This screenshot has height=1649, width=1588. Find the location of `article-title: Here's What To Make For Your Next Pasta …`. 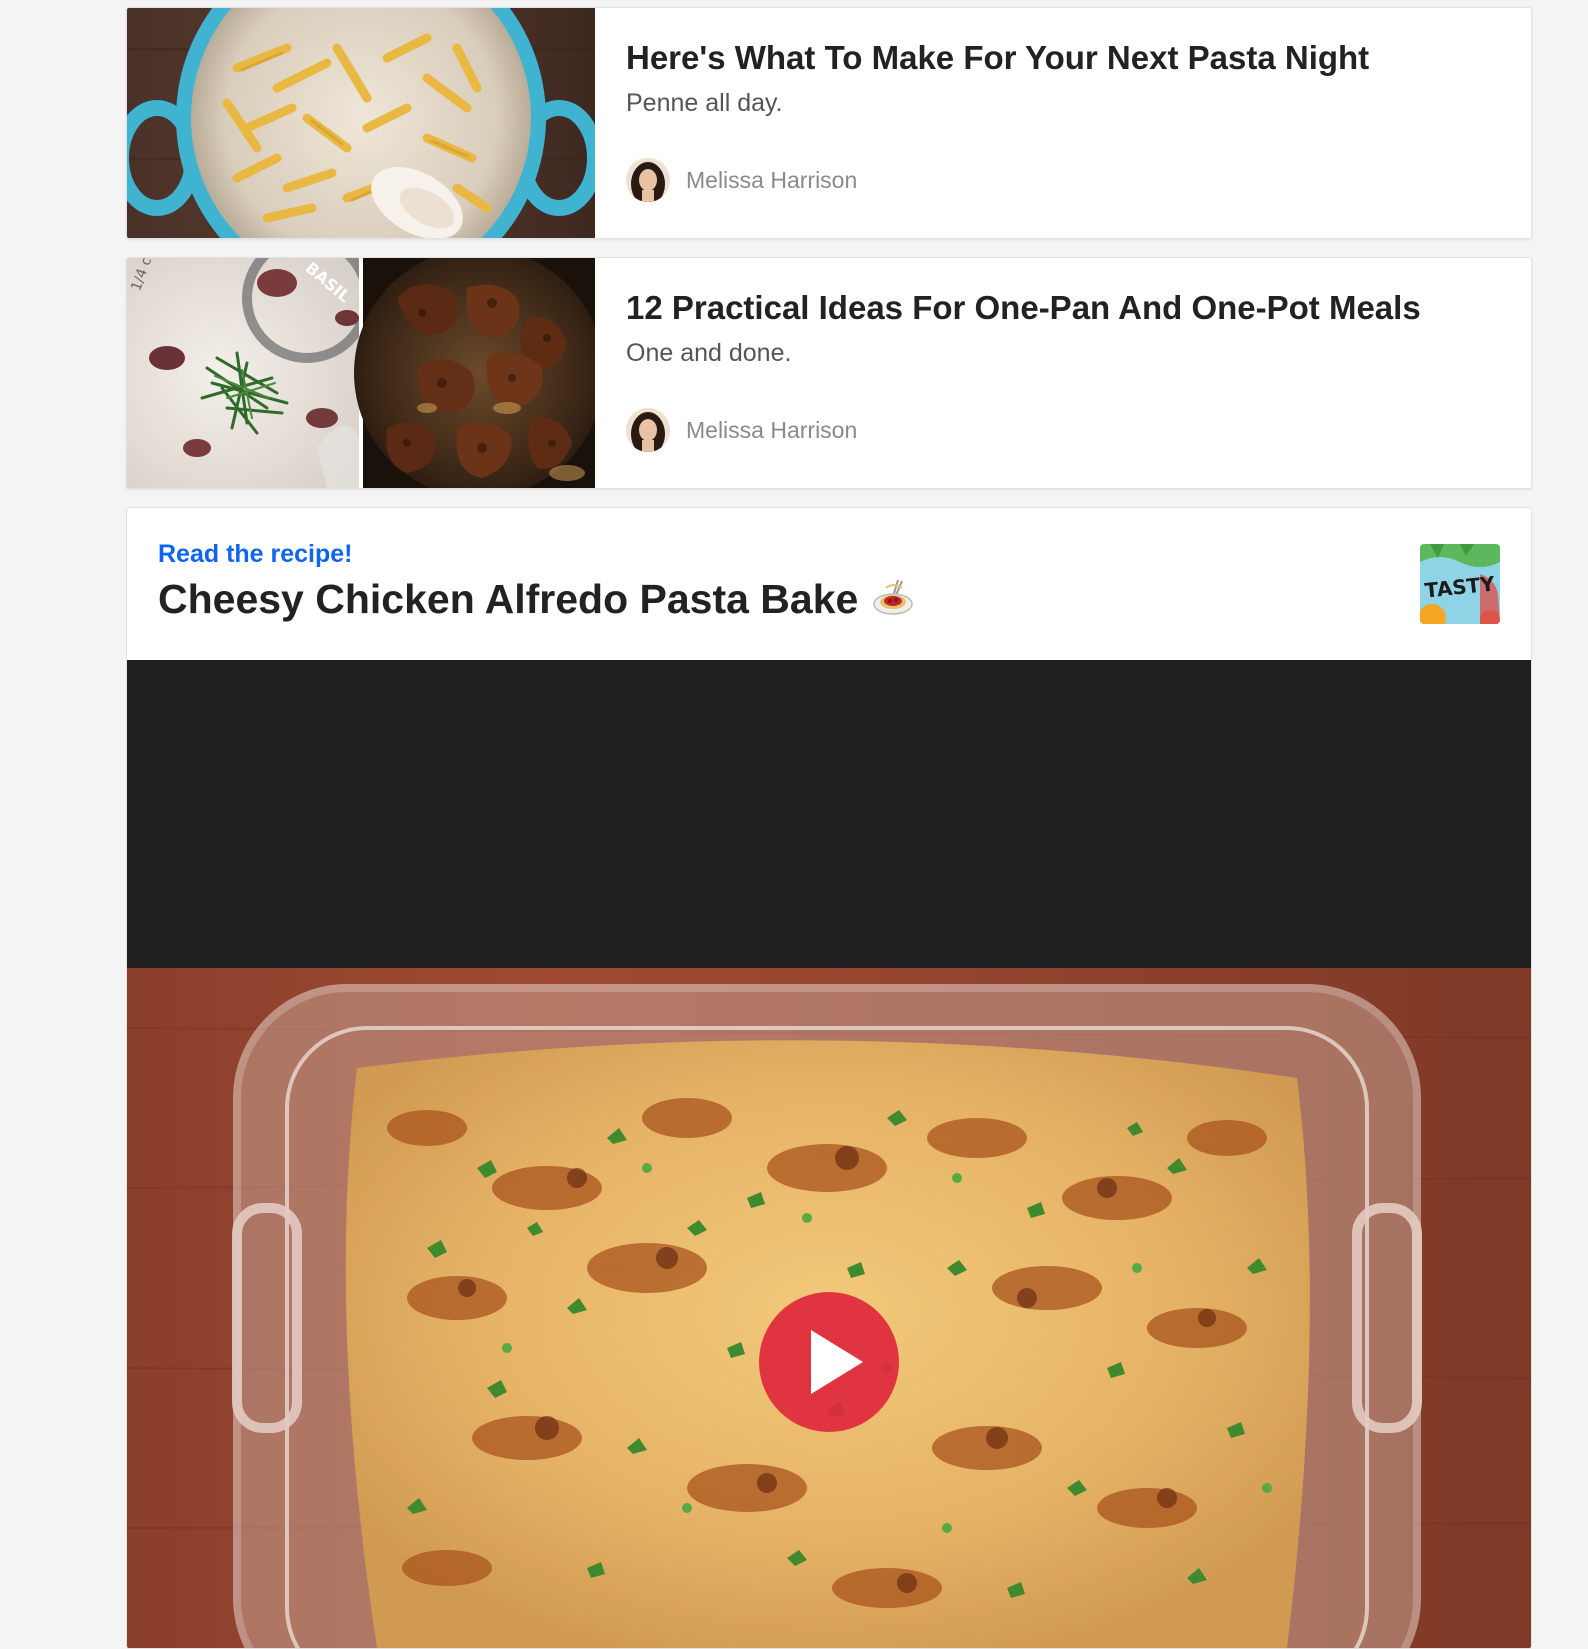

article-title: Here's What To Make For Your Next Pasta … is located at coordinates (1063, 58).